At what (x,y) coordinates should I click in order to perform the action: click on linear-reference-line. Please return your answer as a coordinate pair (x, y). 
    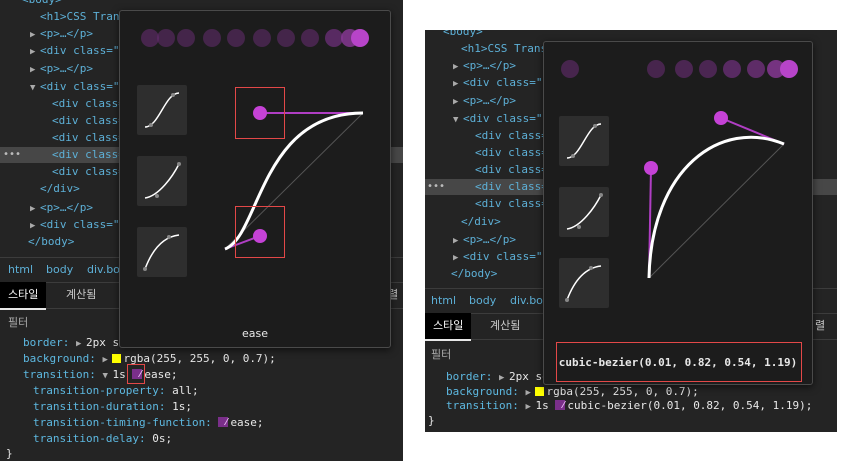
    Looking at the image, I should click on (716, 211).